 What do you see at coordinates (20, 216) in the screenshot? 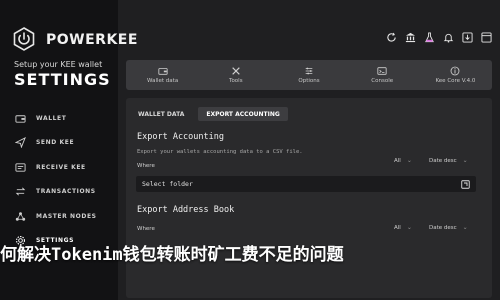
I see `nodes-icon` at bounding box center [20, 216].